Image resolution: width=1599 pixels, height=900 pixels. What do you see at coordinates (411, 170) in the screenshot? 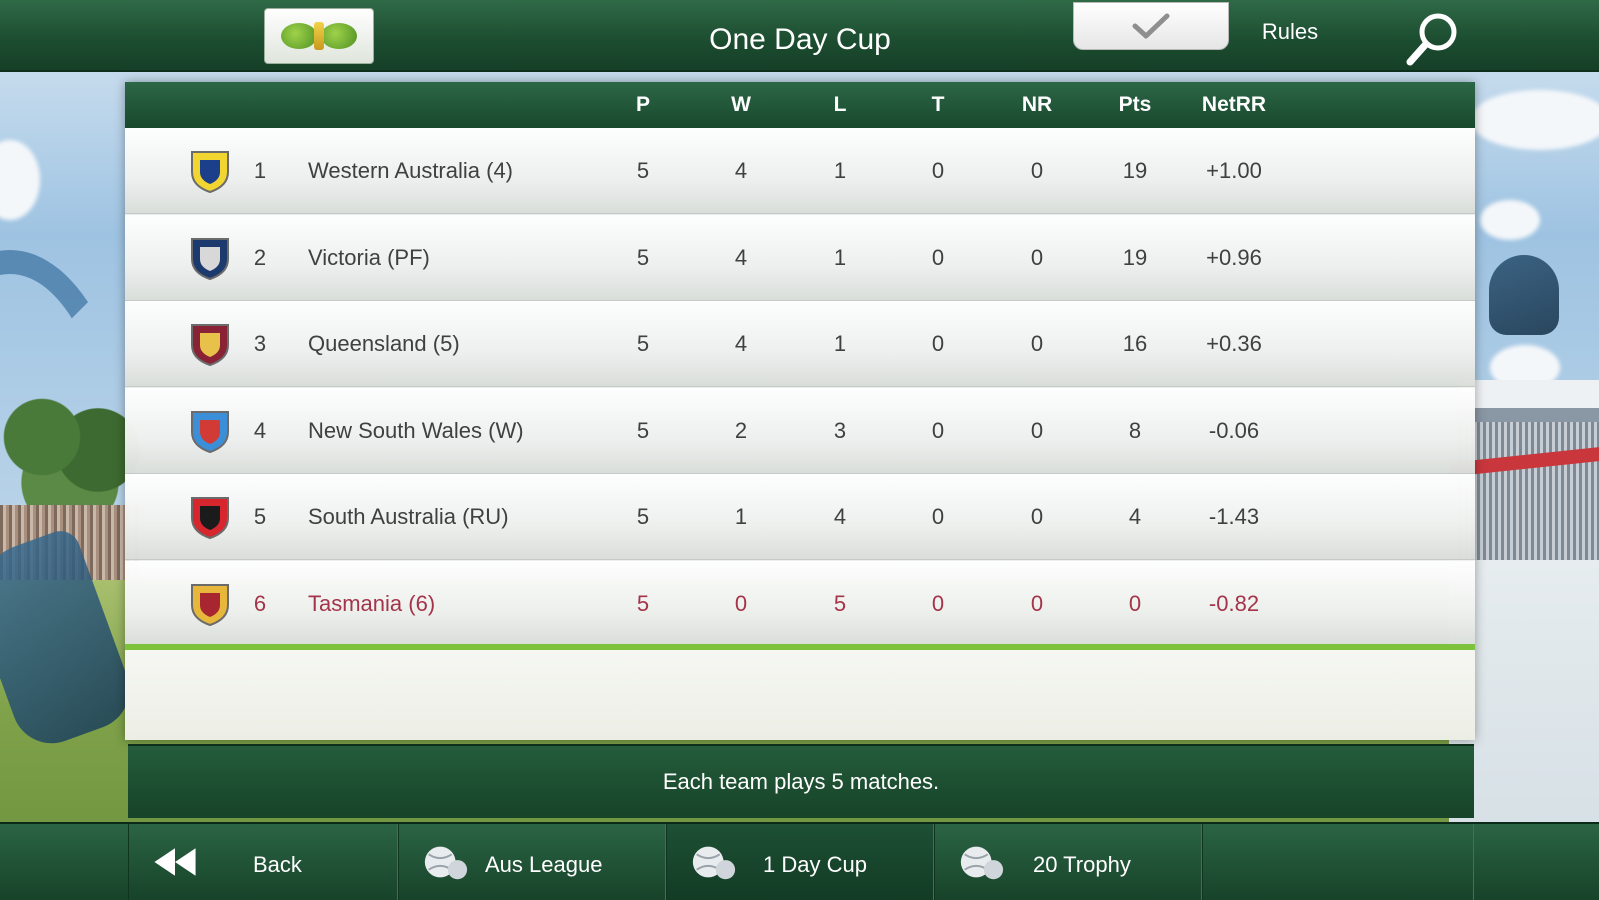
I see `cell-team: Western Australia (4)` at bounding box center [411, 170].